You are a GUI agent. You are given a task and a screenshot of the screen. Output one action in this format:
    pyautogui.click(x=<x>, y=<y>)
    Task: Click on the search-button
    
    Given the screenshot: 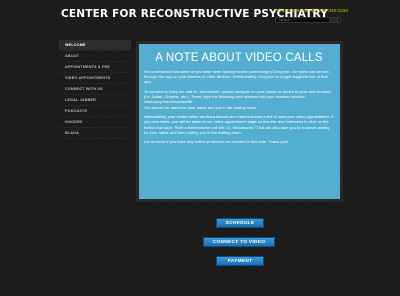 What is the action you would take?
    pyautogui.click(x=334, y=20)
    